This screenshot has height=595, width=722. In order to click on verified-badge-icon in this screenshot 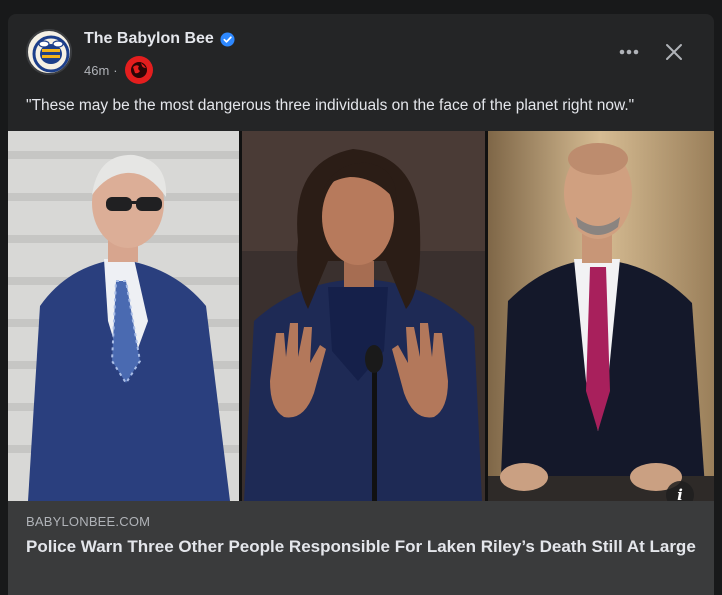, I will do `click(227, 39)`.